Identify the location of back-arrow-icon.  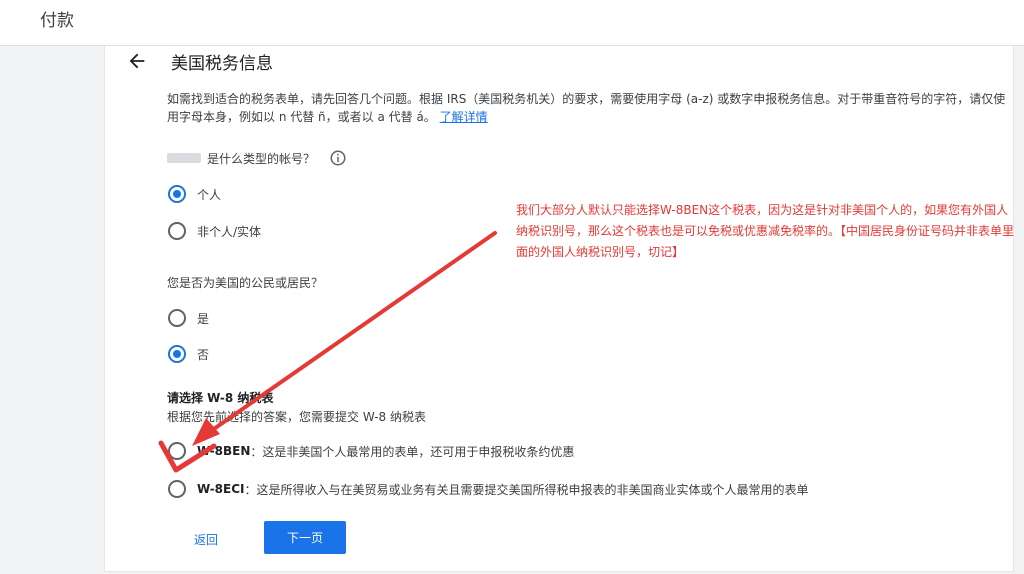
(137, 61).